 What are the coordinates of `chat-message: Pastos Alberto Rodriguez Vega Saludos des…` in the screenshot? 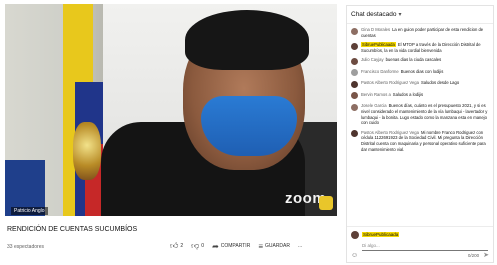 It's located at (420, 84).